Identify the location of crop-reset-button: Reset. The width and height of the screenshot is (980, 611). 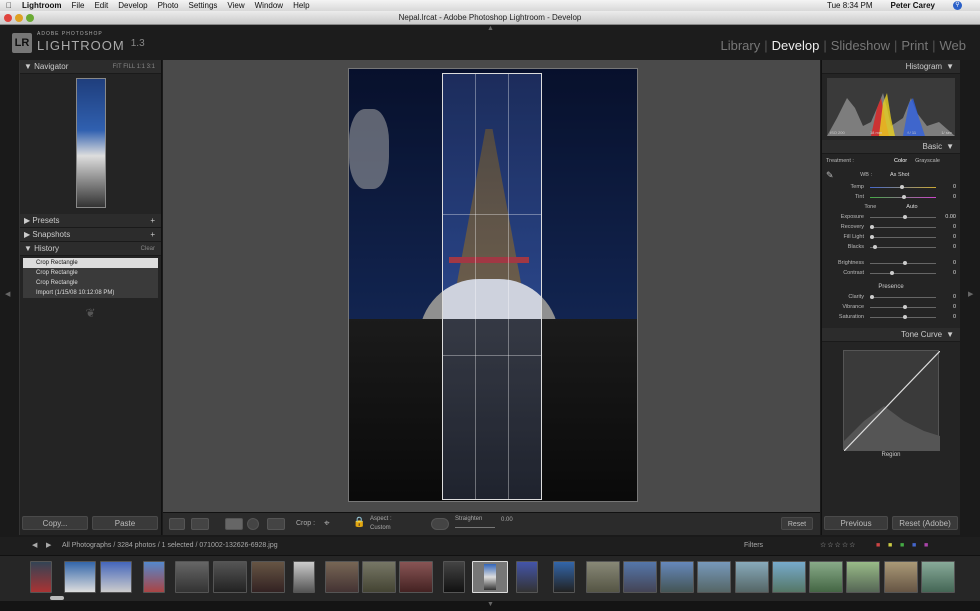
(797, 523).